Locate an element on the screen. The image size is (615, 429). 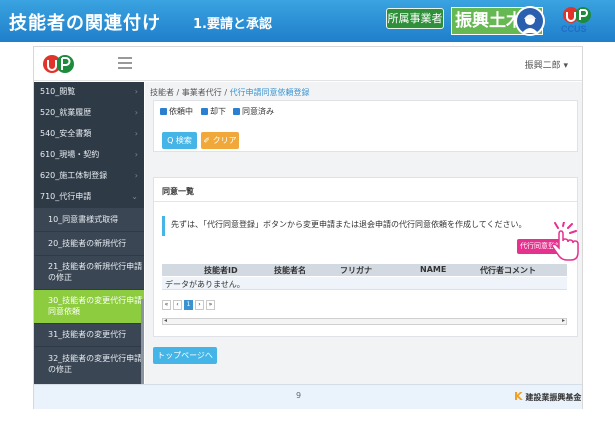
sidebar-item-consent-form: 10_同意書様式取得 is located at coordinates (89, 219).